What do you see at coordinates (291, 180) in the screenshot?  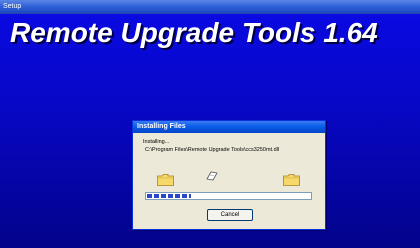 I see `target-folder-icon` at bounding box center [291, 180].